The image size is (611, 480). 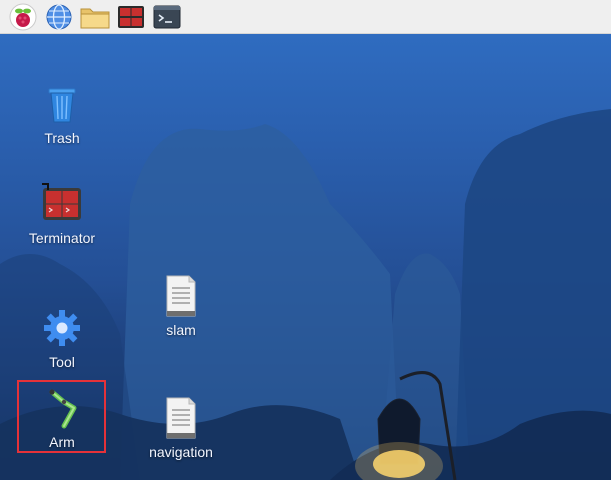 I want to click on desktop-icon-trash: Trash, so click(x=62, y=114).